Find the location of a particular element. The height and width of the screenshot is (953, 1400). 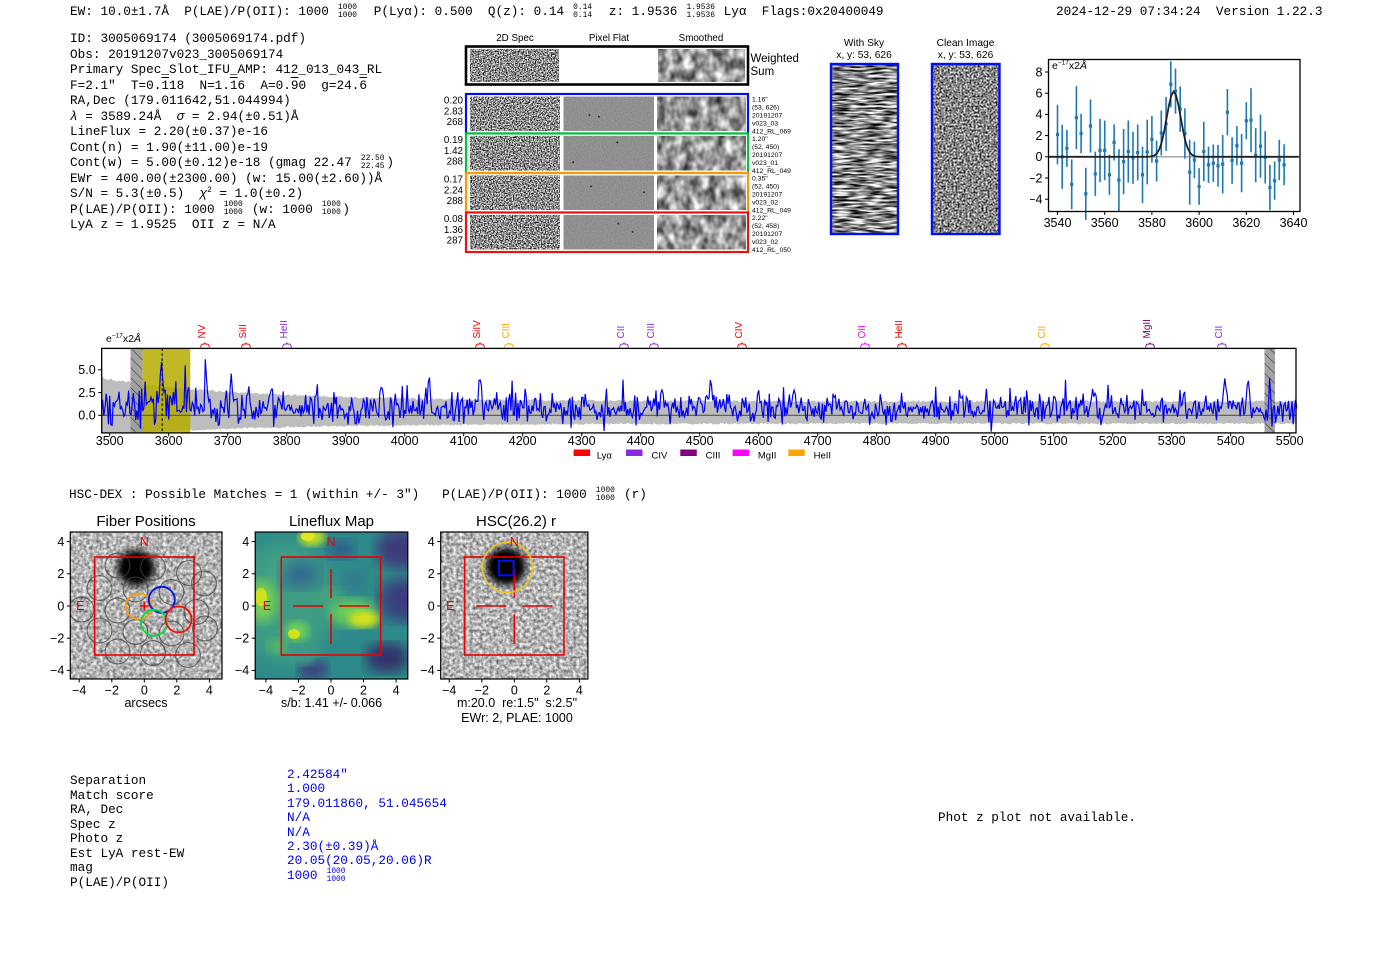

svg-text: HSC(26.2) r is located at coordinates (516, 521).